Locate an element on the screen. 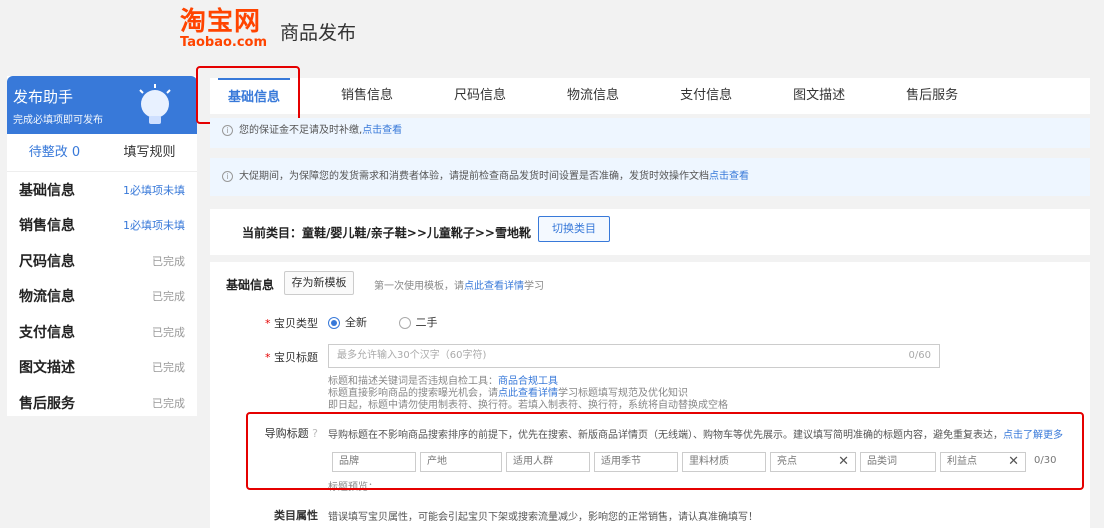 This screenshot has height=528, width=1104. category-attr-label: 类目属性 is located at coordinates (296, 515).